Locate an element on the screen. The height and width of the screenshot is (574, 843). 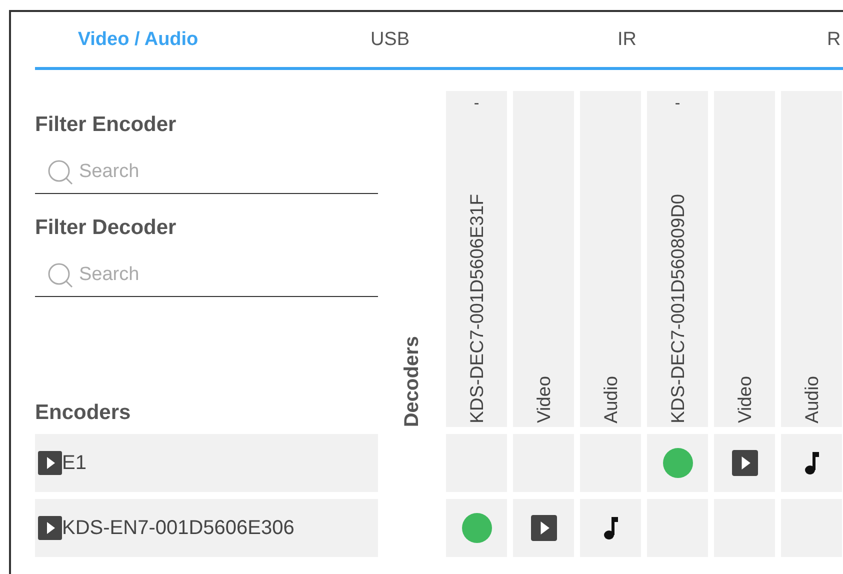
tab: R is located at coordinates (779, 39).